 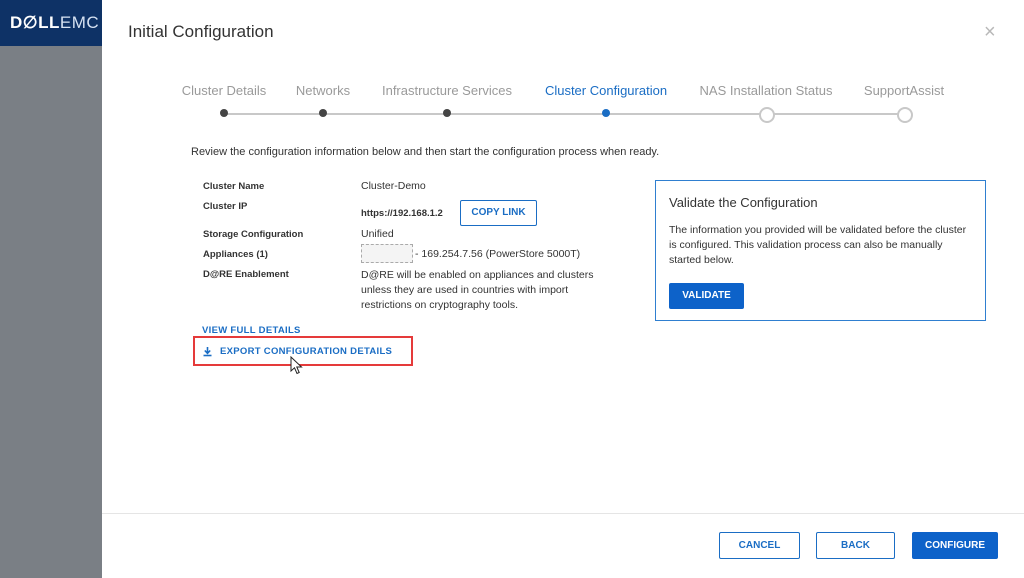 What do you see at coordinates (990, 32) in the screenshot?
I see `close-icon: ×` at bounding box center [990, 32].